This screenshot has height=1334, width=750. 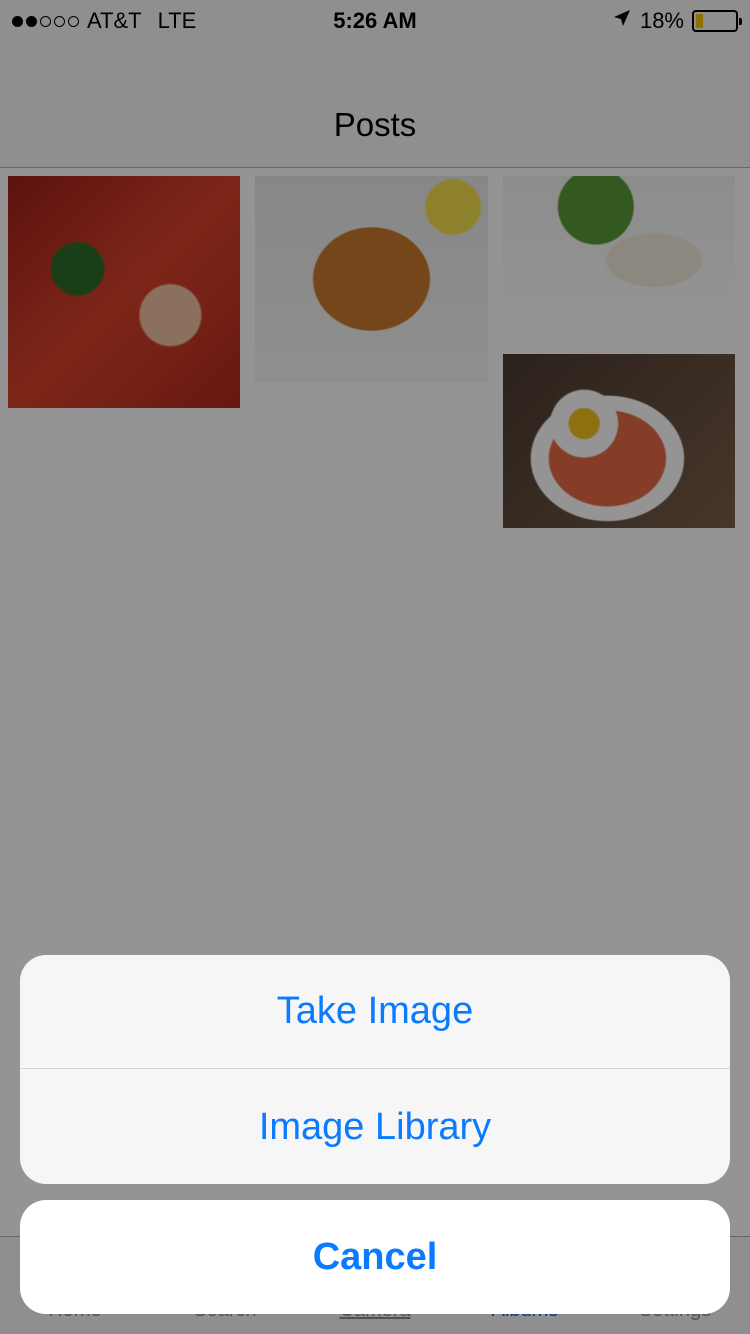 I want to click on cancel-button: Cancel, so click(x=375, y=1257).